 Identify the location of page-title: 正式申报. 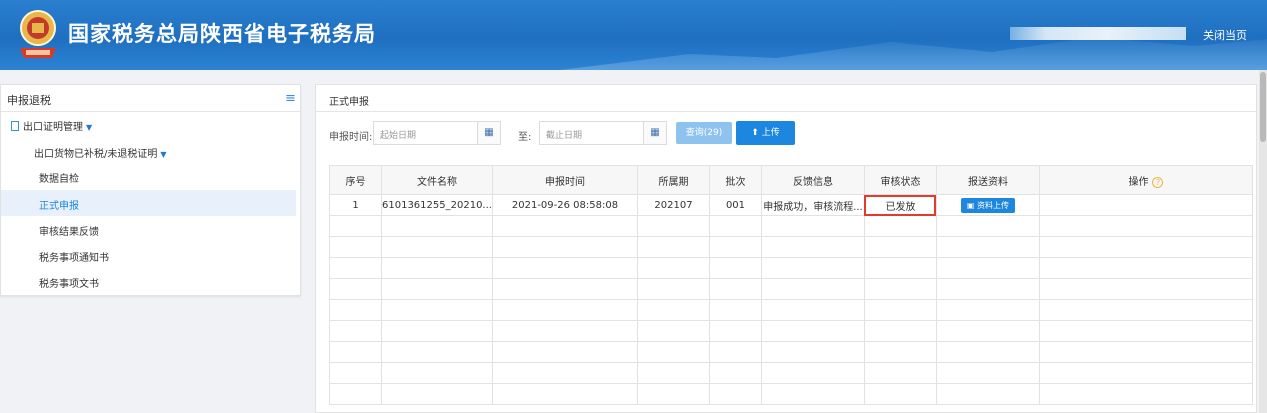
(349, 102).